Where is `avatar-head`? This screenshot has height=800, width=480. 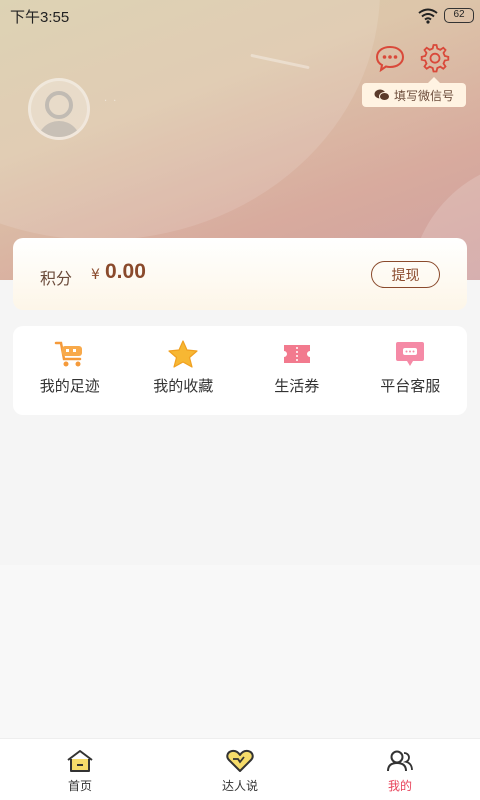 avatar-head is located at coordinates (59, 105).